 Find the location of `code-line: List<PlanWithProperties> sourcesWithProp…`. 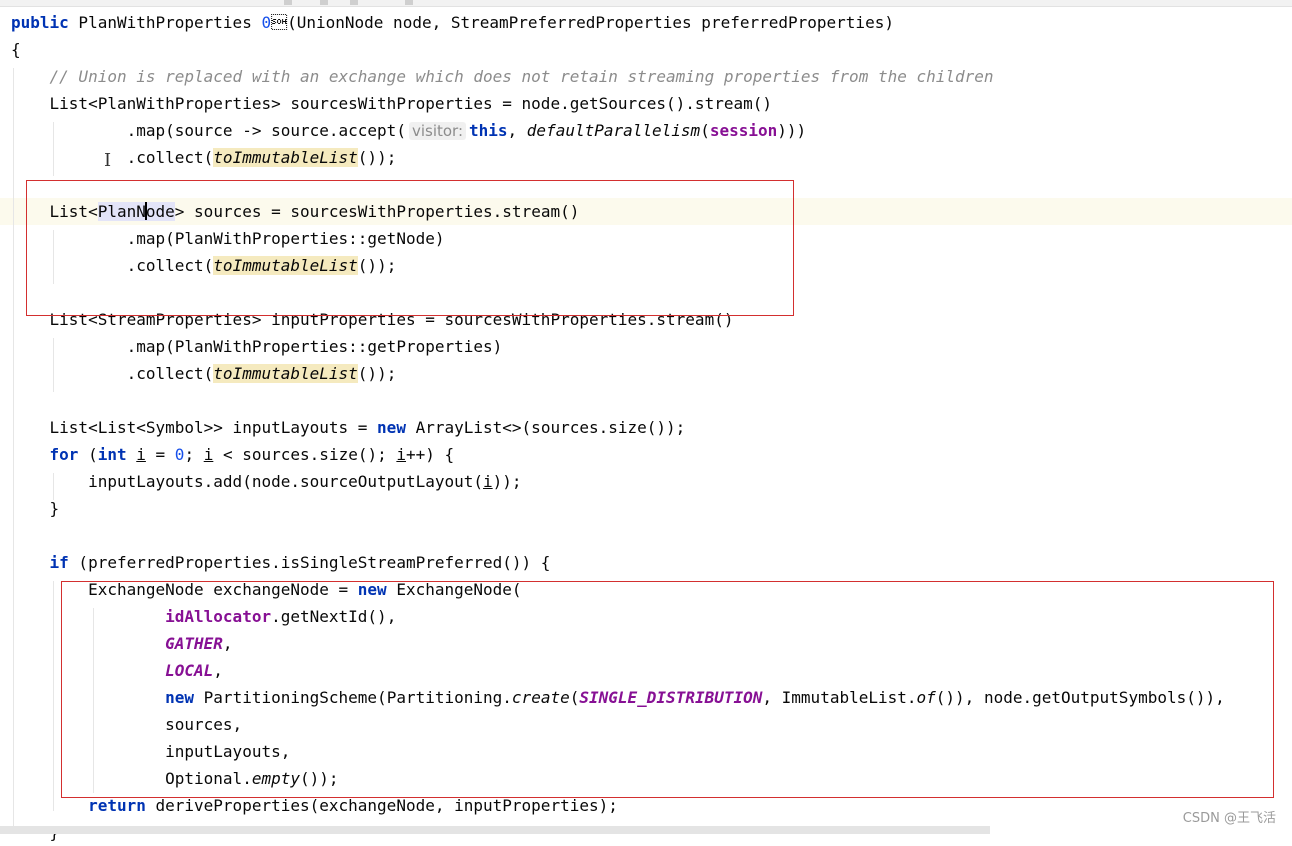

code-line: List<PlanWithProperties> sourcesWithProp… is located at coordinates (618, 103).